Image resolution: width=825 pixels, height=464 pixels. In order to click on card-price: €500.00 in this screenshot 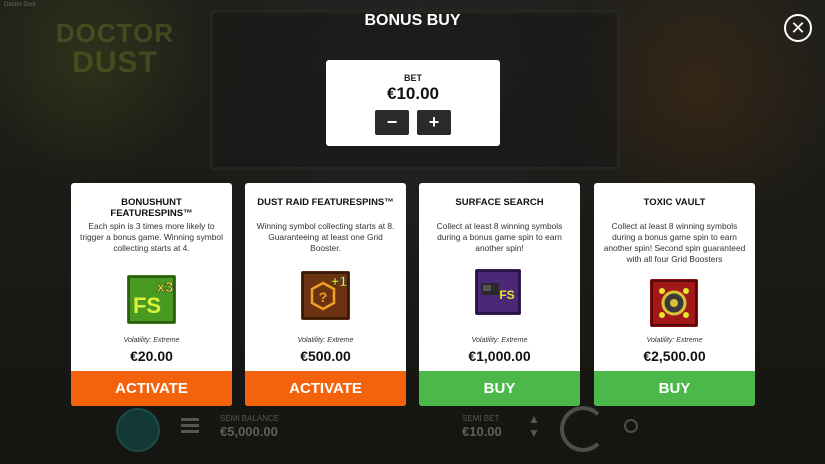, I will do `click(325, 356)`.